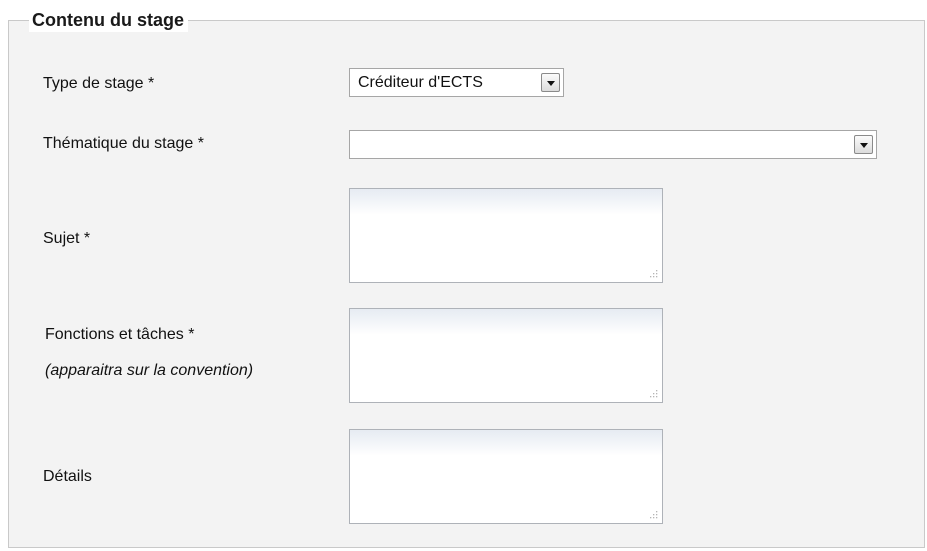 This screenshot has height=551, width=927. I want to click on sujet-label: Sujet *, so click(67, 238).